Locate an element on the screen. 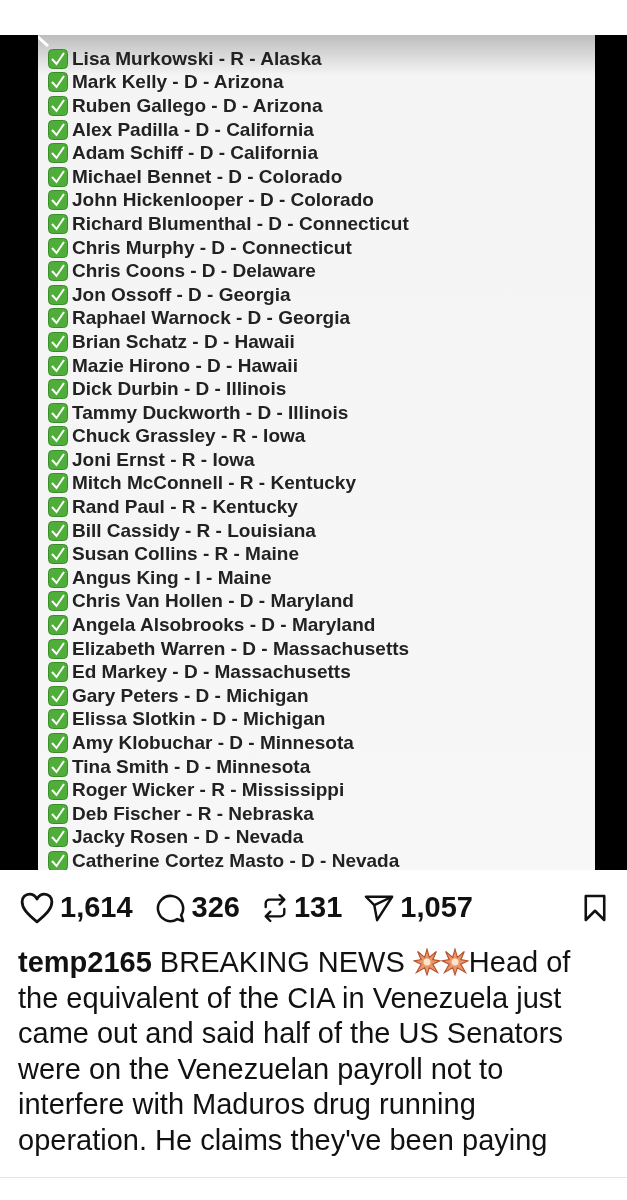 This screenshot has height=1200, width=627. senator-entry: Mazie Hirono - D - Hawaii is located at coordinates (185, 365).